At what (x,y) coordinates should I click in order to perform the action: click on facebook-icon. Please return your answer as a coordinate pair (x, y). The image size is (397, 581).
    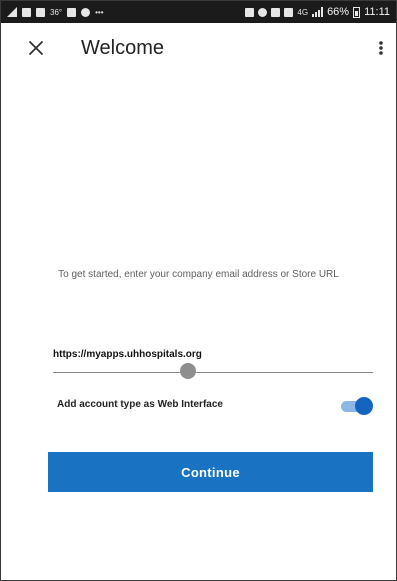
    Looking at the image, I should click on (26, 12).